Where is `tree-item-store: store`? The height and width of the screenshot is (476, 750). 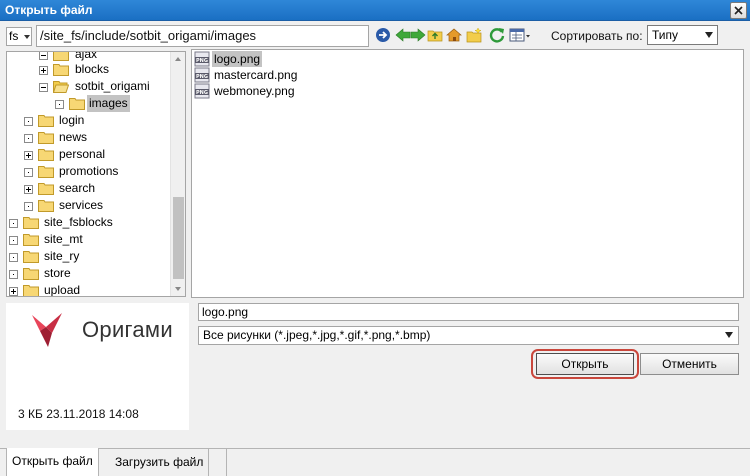
tree-item-store: store is located at coordinates (92, 273).